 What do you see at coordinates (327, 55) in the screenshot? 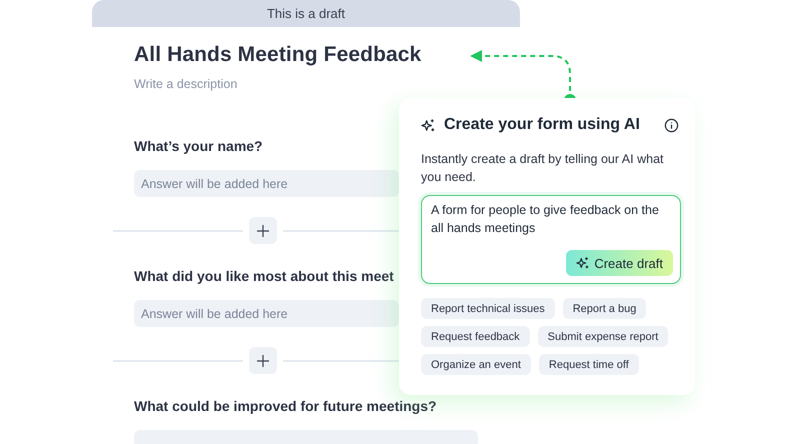
I see `form-title: All Hands Meeting Feedback` at bounding box center [327, 55].